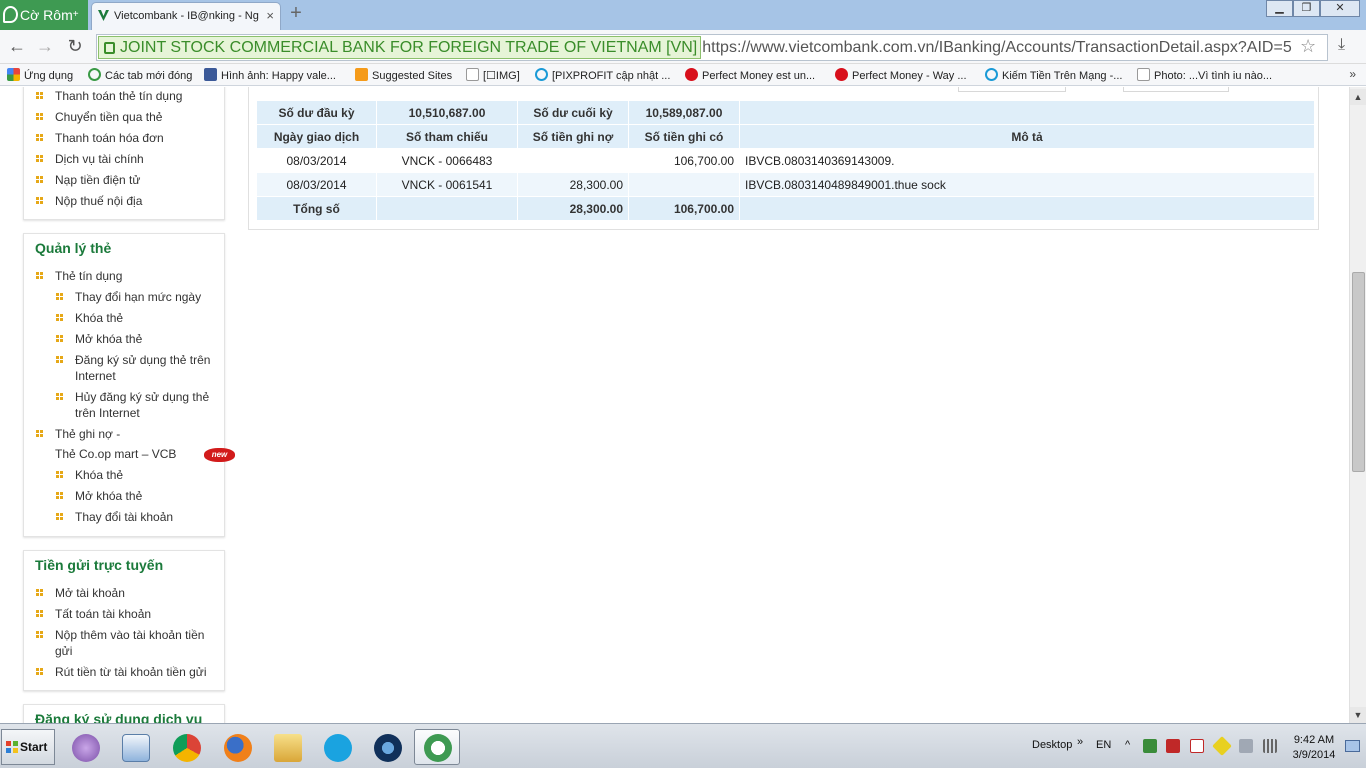  Describe the element at coordinates (12, 747) in the screenshot. I see `windows-flag-icon` at that location.